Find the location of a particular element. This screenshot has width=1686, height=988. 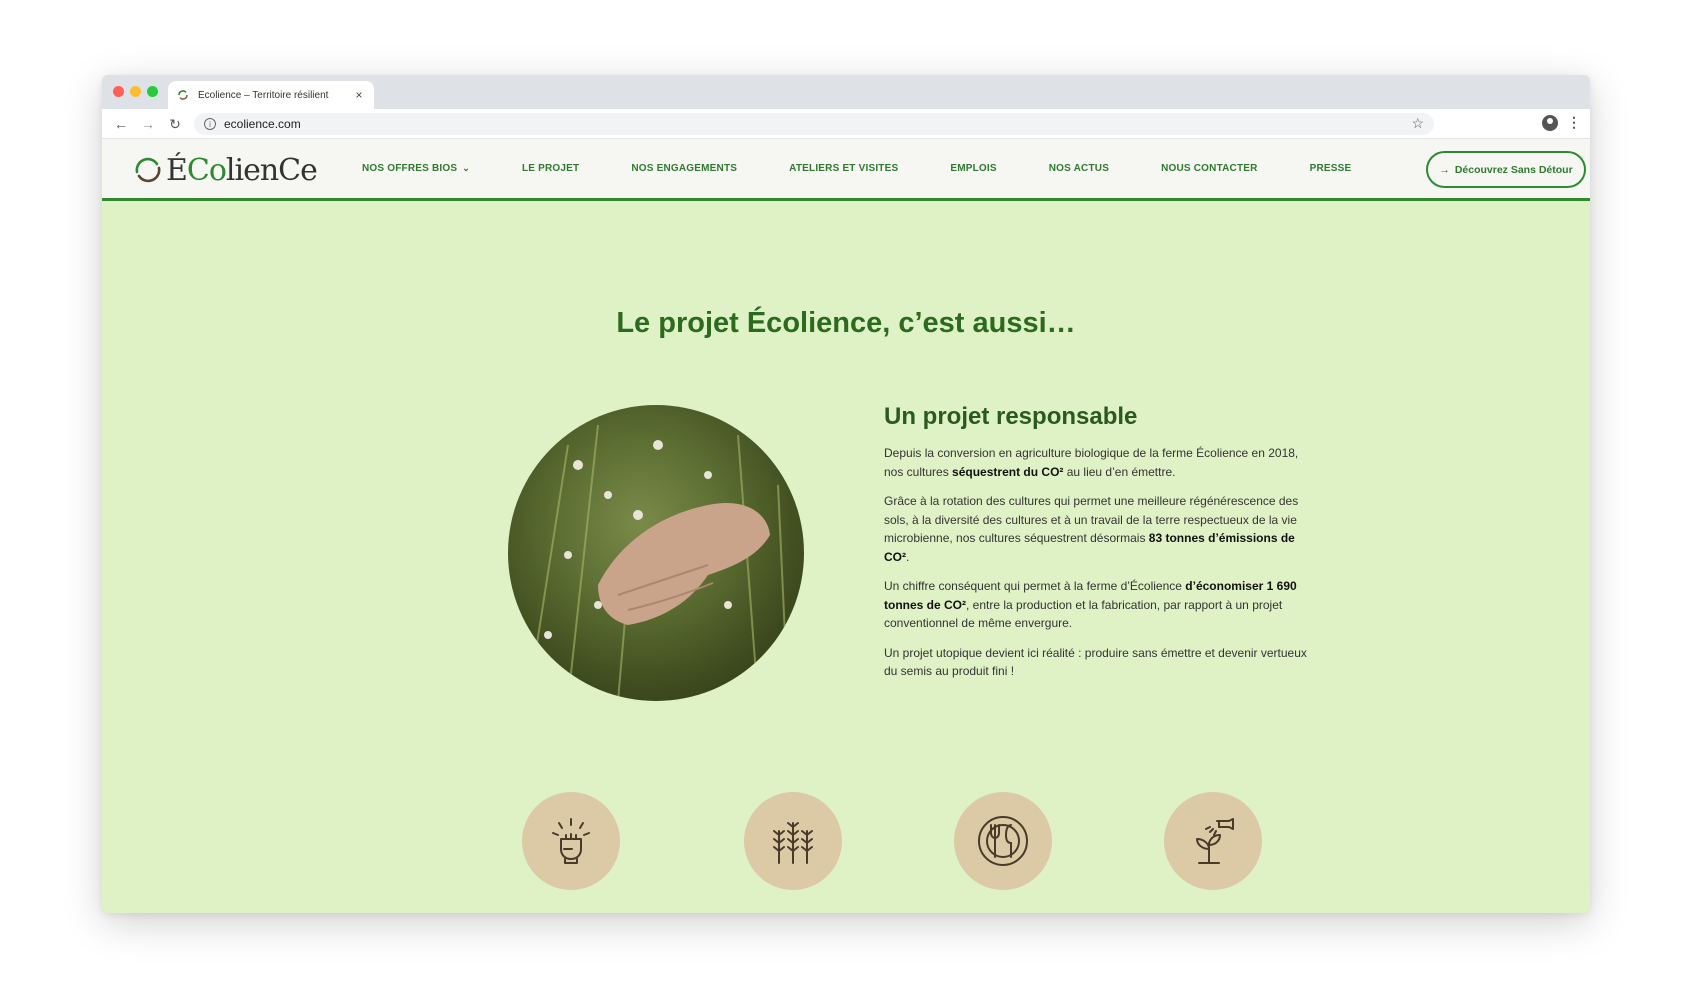

forward-arrow-icon: → is located at coordinates (148, 124).